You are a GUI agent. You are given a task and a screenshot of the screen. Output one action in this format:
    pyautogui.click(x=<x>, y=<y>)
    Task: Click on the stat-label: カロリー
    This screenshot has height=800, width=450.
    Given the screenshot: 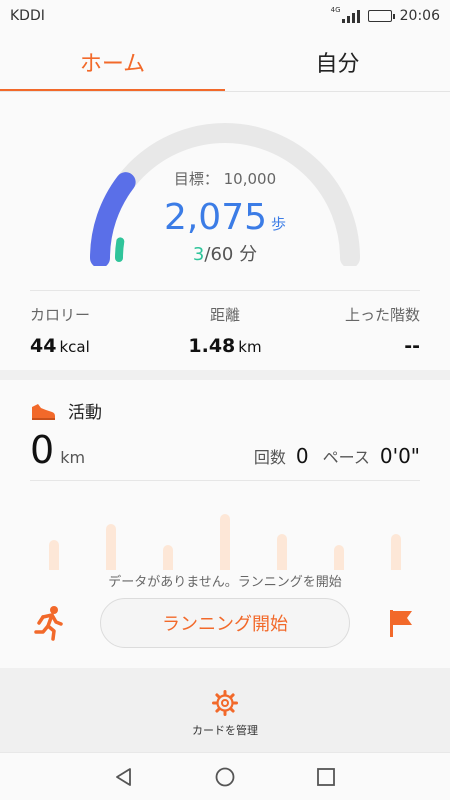 What is the action you would take?
    pyautogui.click(x=60, y=315)
    